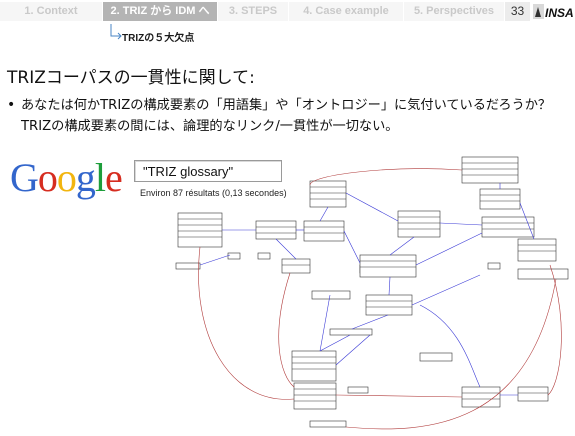  Describe the element at coordinates (517, 11) in the screenshot. I see `page-number: 33` at that location.